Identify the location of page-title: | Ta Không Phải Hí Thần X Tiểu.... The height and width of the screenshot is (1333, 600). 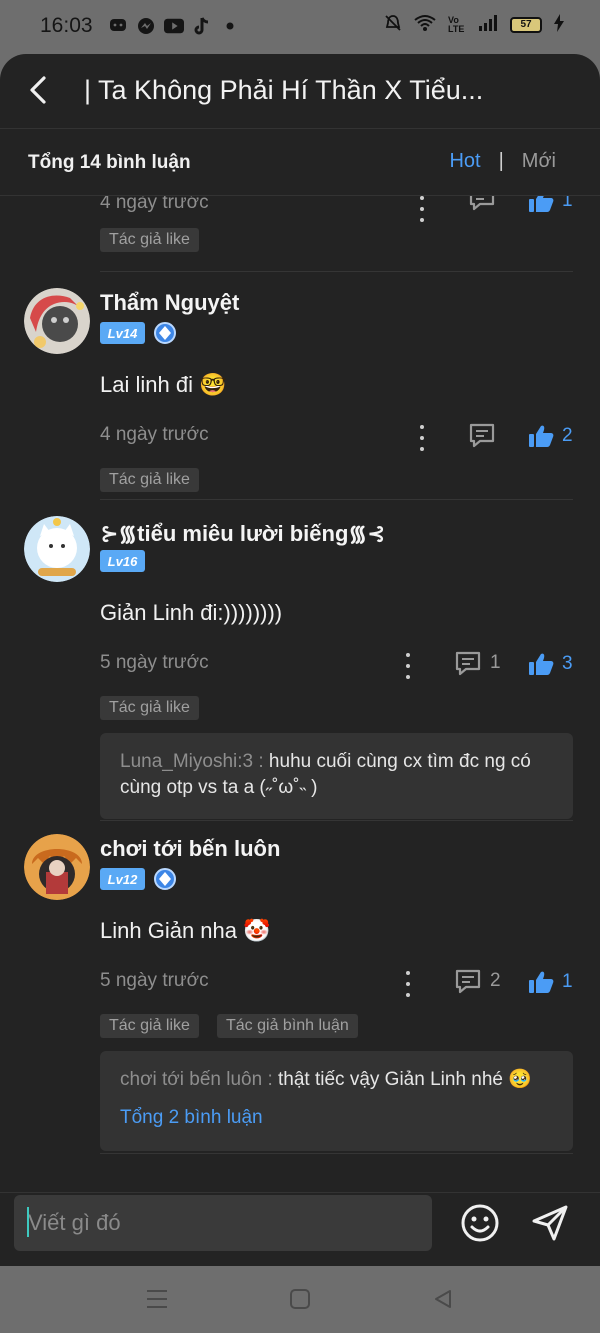
(284, 90).